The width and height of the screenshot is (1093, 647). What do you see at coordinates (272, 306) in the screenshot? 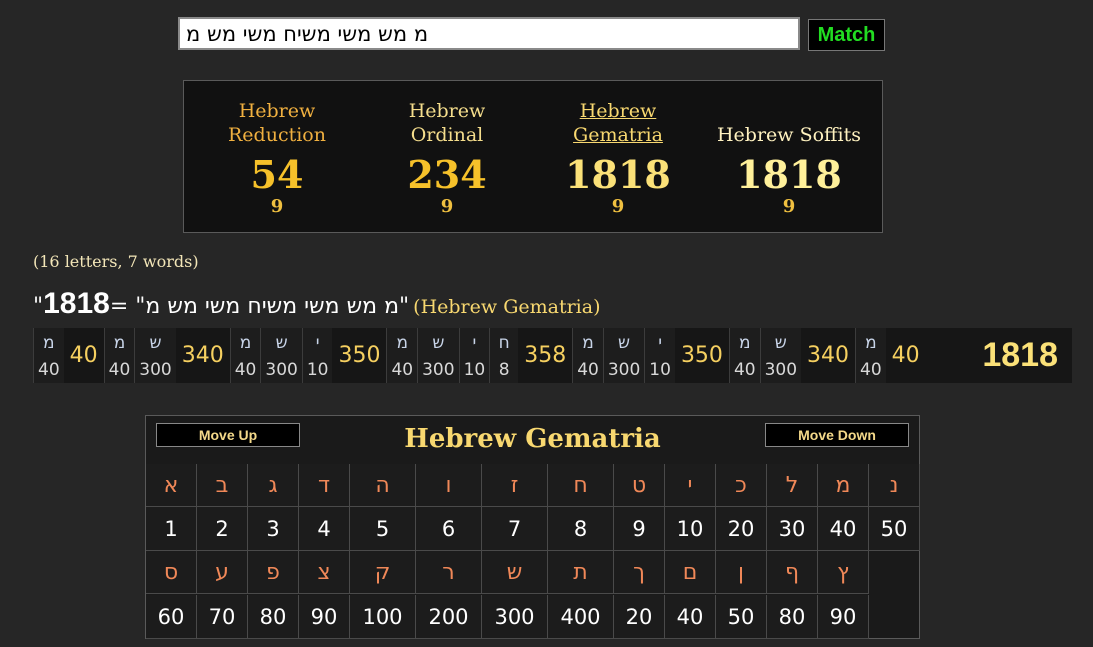
I see `result-phrase: מ מש משי משיח משי מש מ` at bounding box center [272, 306].